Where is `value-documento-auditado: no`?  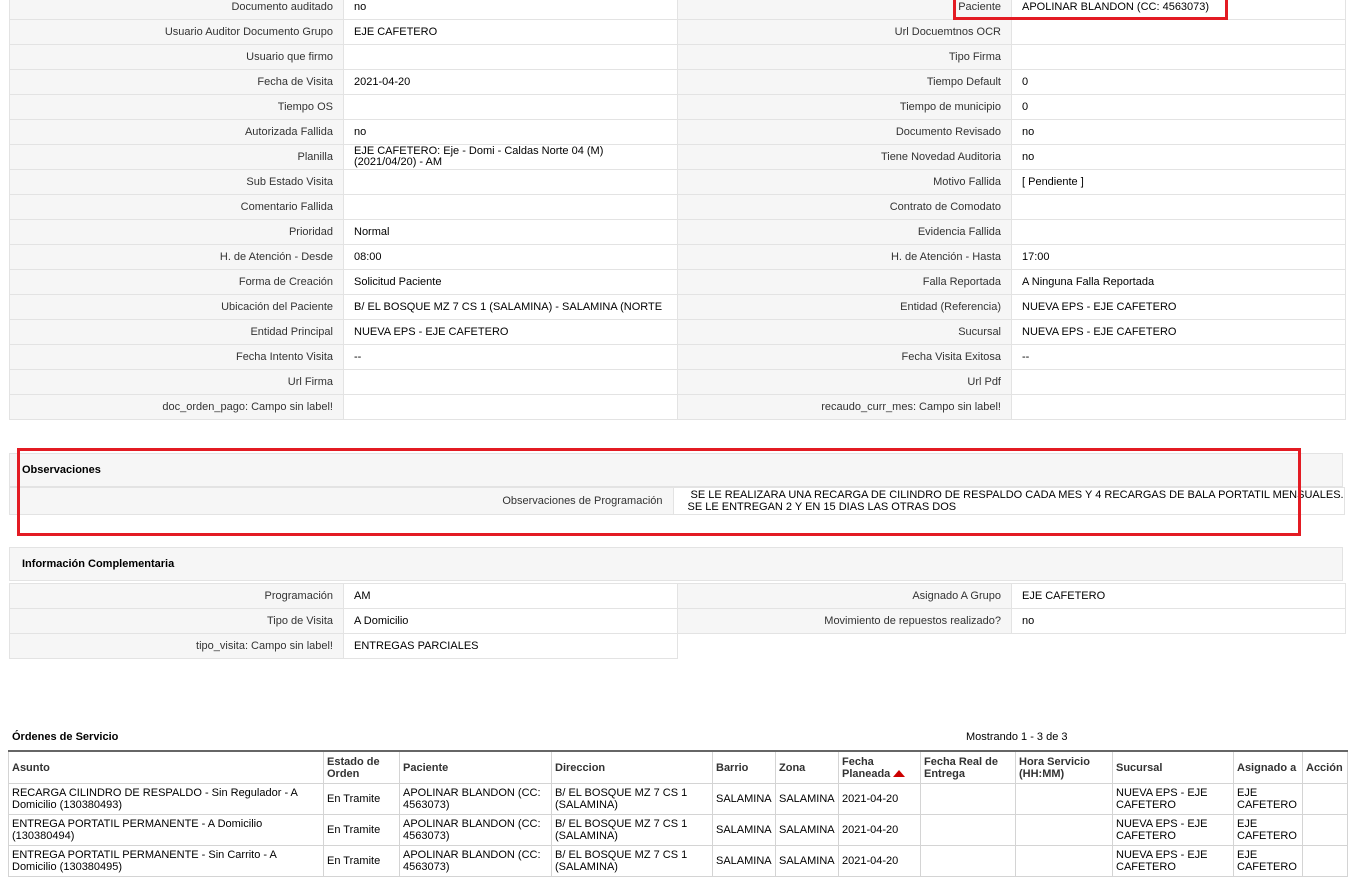 value-documento-auditado: no is located at coordinates (510, 10).